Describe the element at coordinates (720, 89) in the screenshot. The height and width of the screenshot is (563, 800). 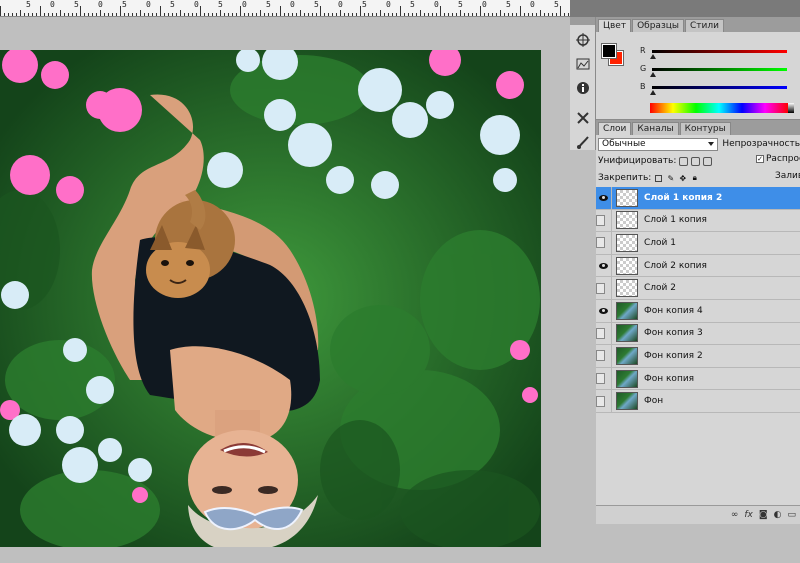
I see `channel-slider-b: B` at that location.